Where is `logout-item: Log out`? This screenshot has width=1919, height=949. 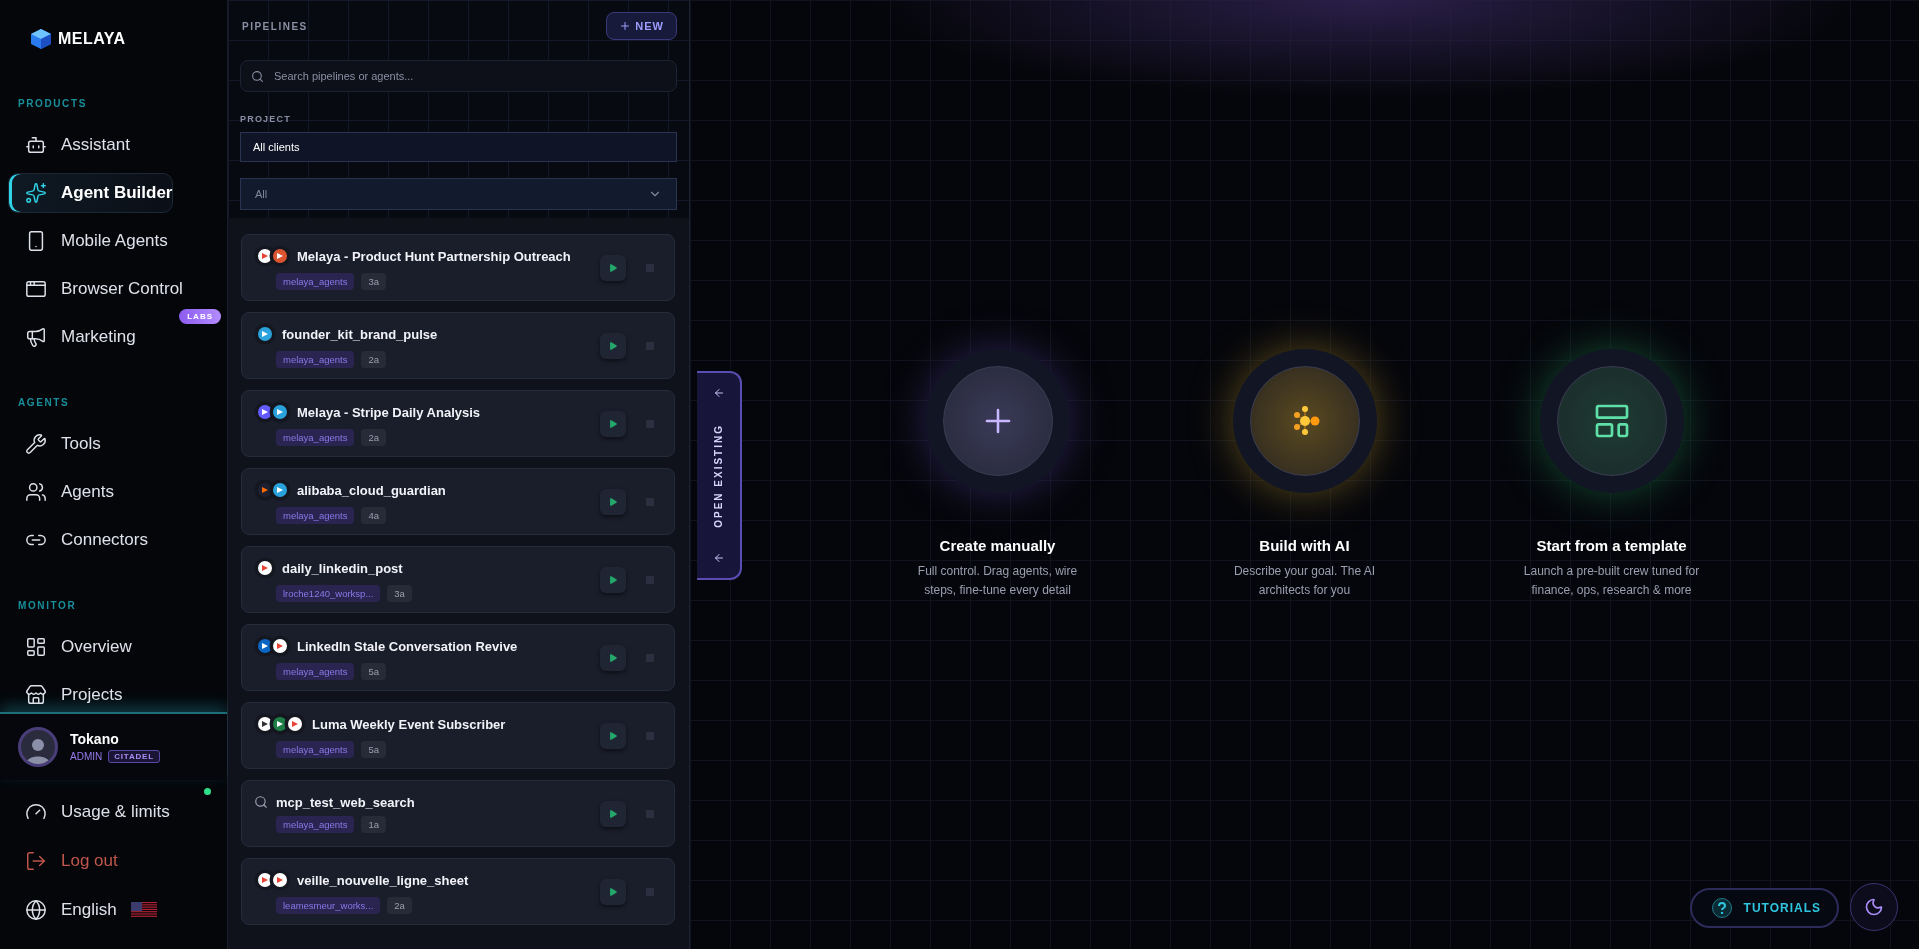
logout-item: Log out is located at coordinates (63, 861).